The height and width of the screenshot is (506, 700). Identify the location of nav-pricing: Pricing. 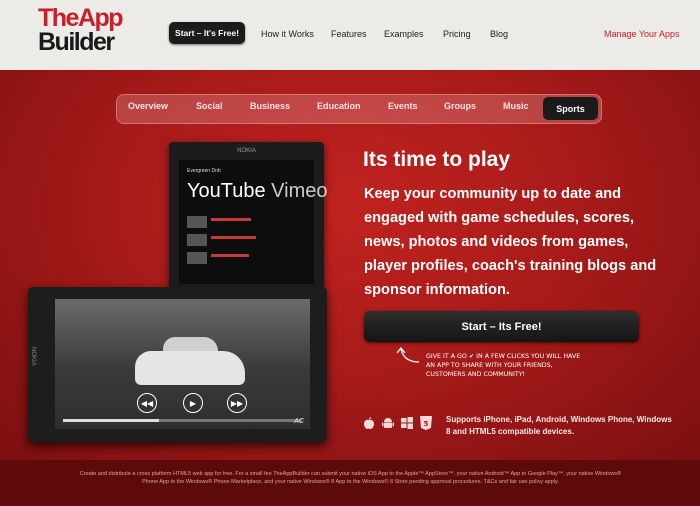
(457, 34).